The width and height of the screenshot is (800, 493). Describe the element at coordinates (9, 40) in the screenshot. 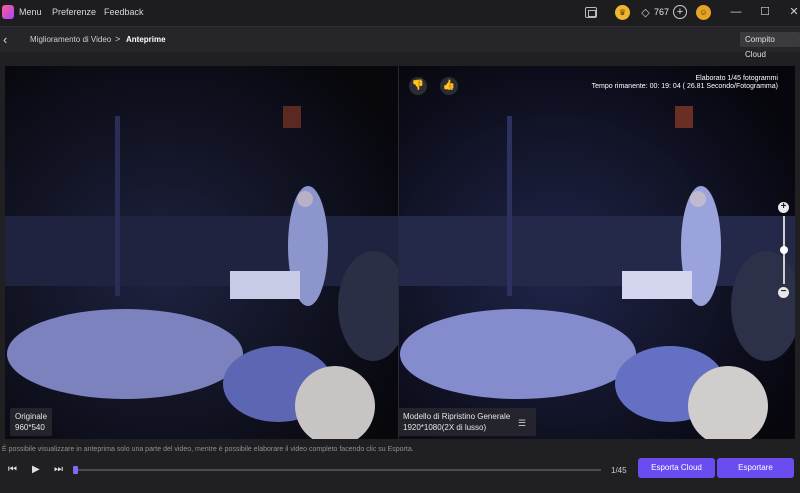

I see `back-arrow-icon: ‹` at that location.